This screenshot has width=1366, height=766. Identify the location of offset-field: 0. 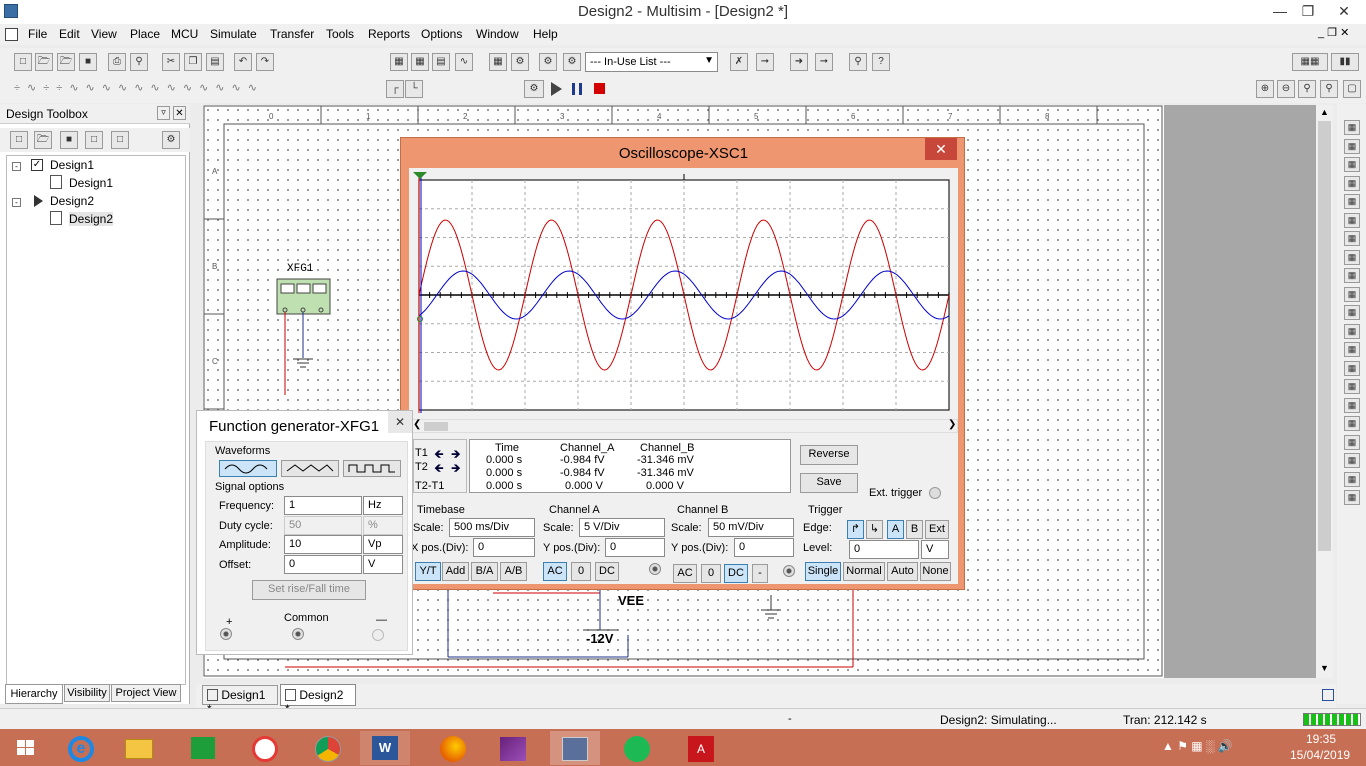
(323, 564).